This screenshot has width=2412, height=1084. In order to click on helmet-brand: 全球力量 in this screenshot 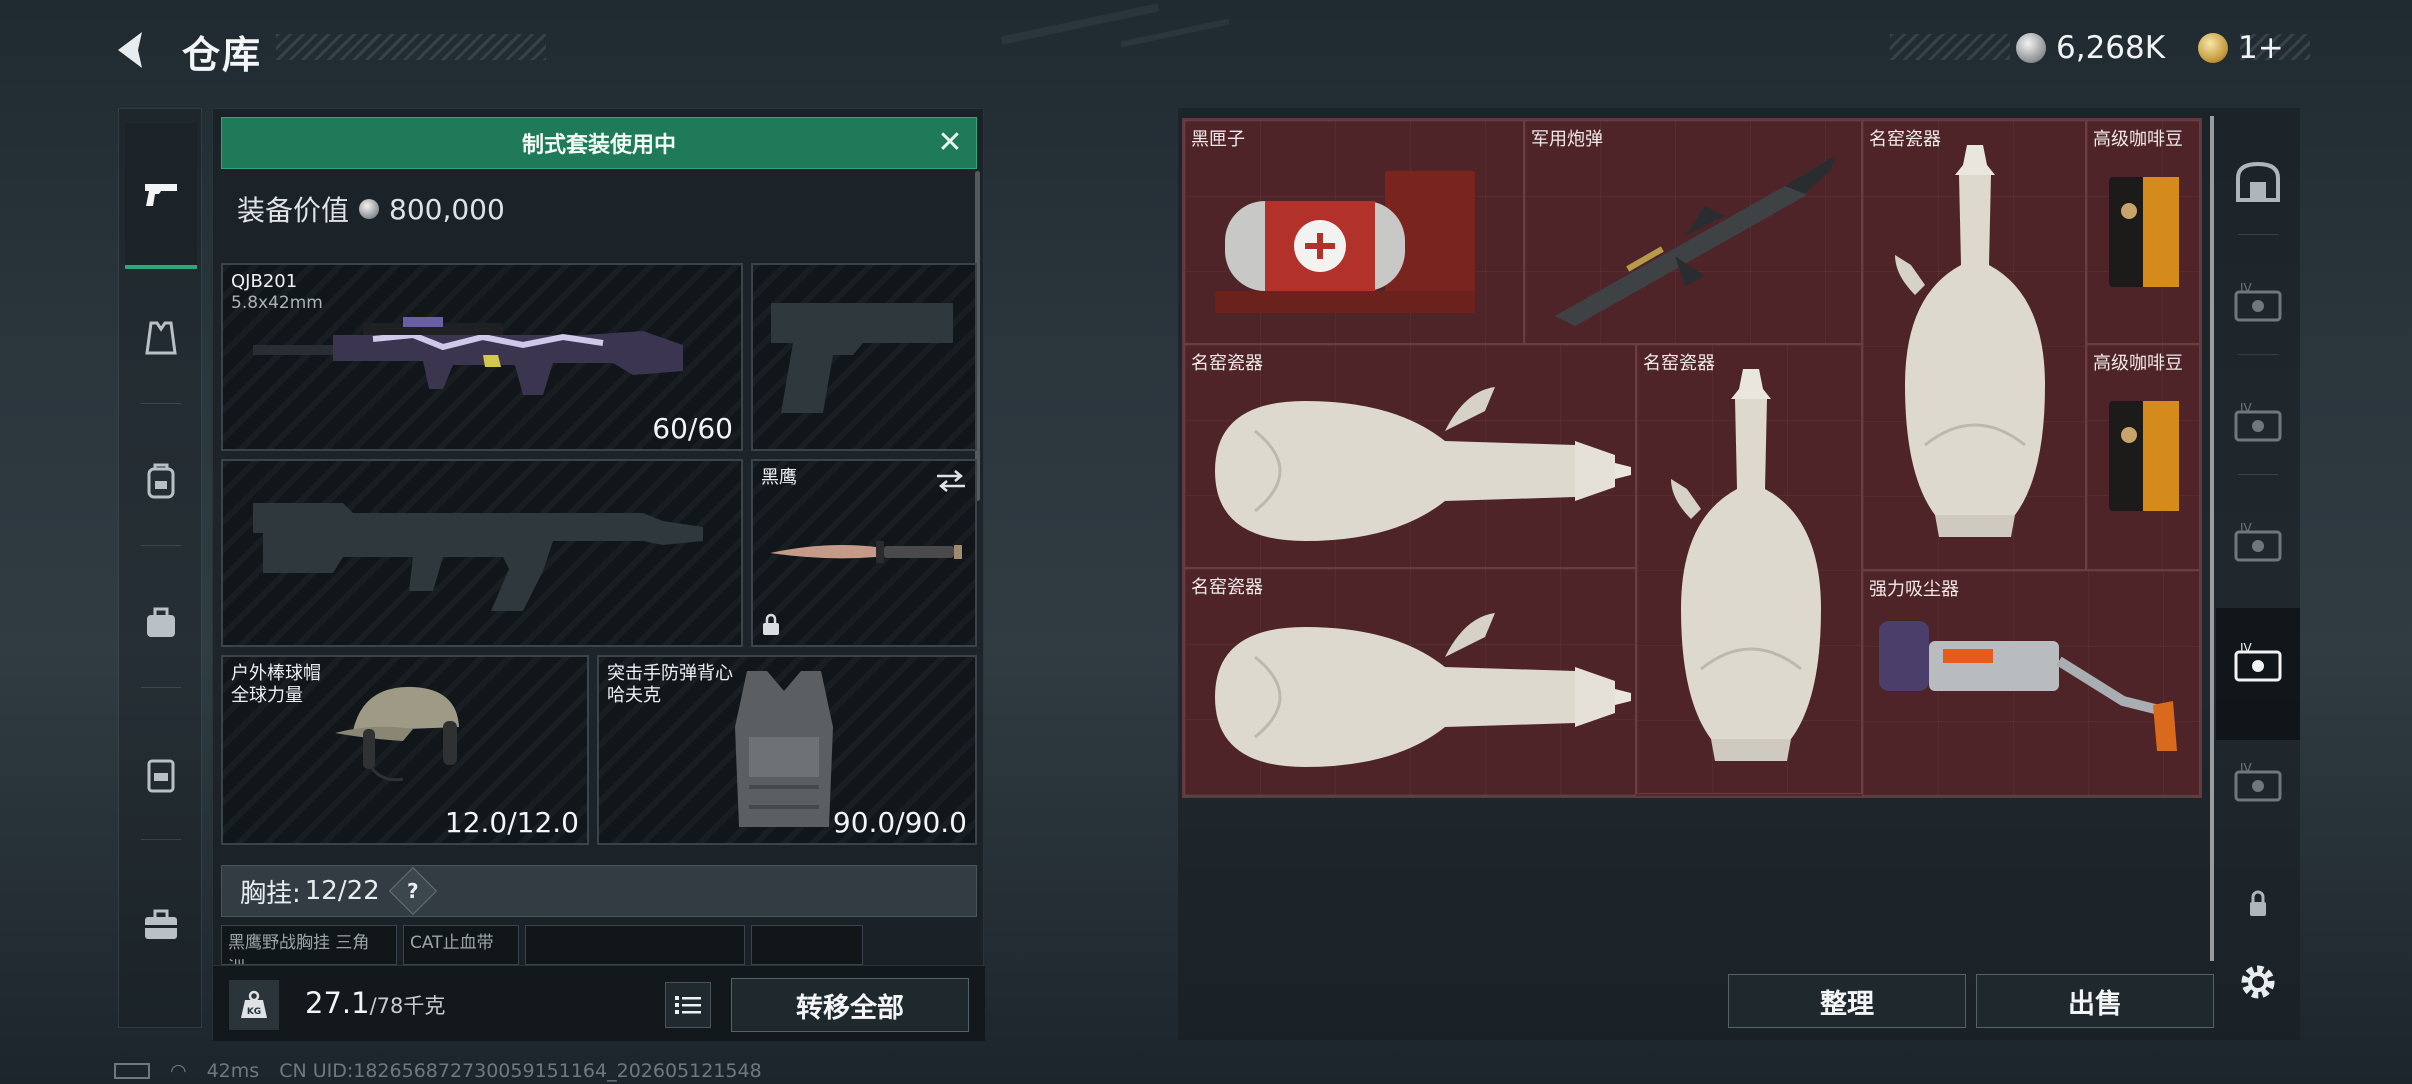, I will do `click(267, 695)`.